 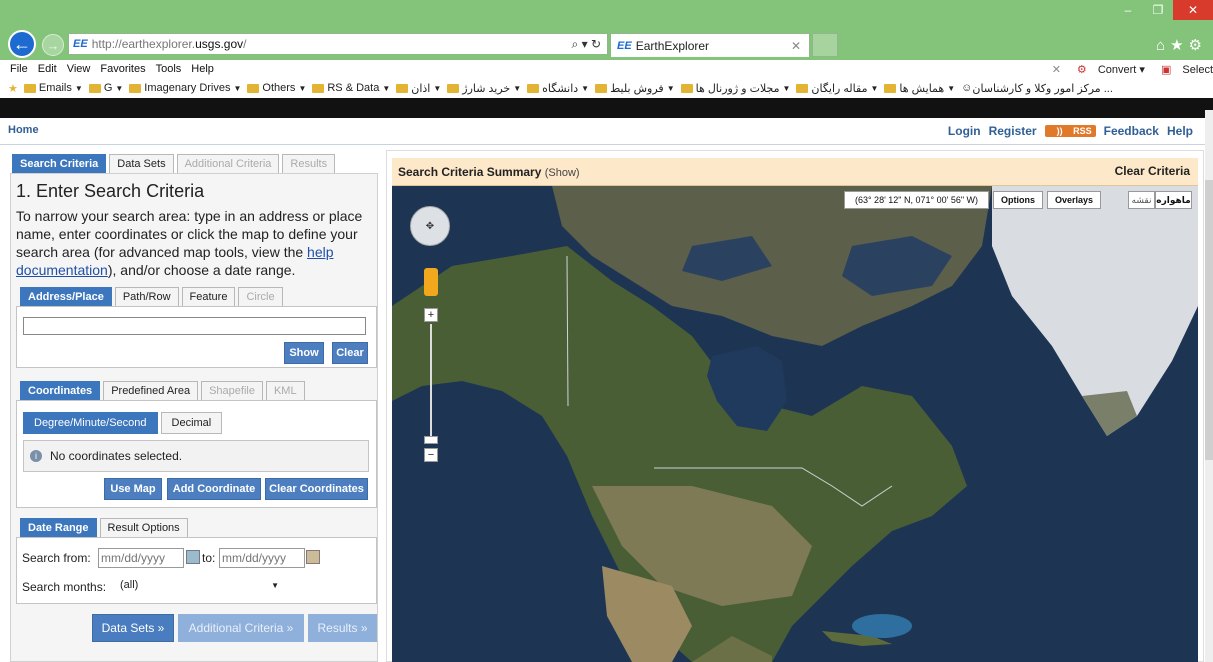 I want to click on map-type-satellite-button: ماهواره, so click(x=1173, y=200).